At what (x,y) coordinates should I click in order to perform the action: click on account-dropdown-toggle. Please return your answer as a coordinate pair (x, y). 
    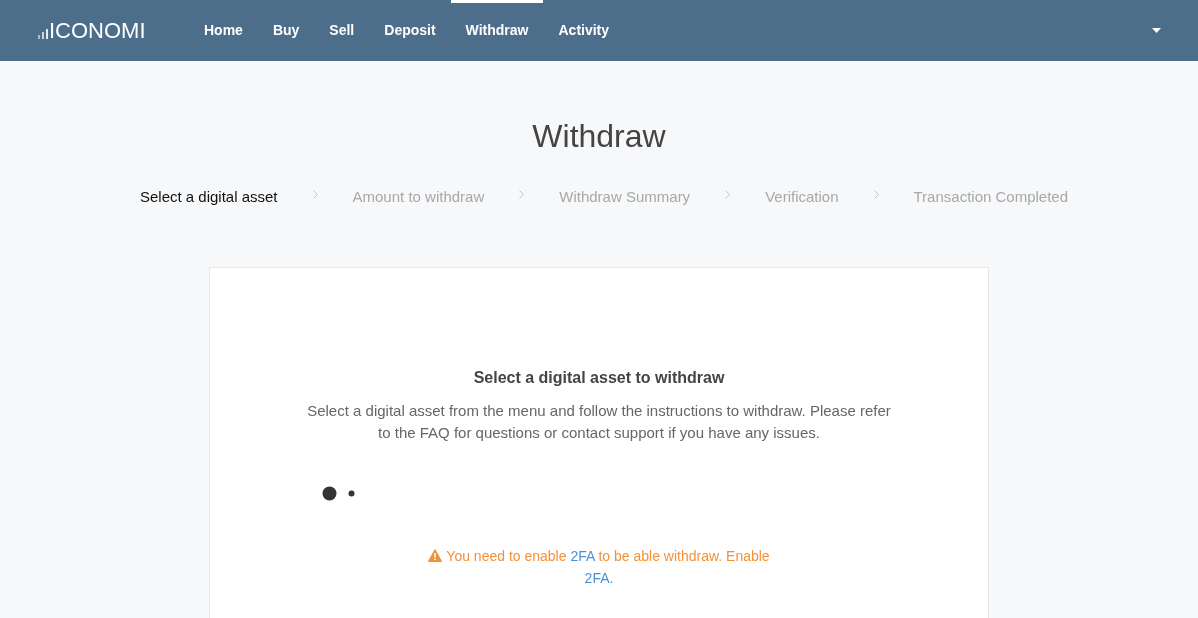
    Looking at the image, I should click on (1156, 30).